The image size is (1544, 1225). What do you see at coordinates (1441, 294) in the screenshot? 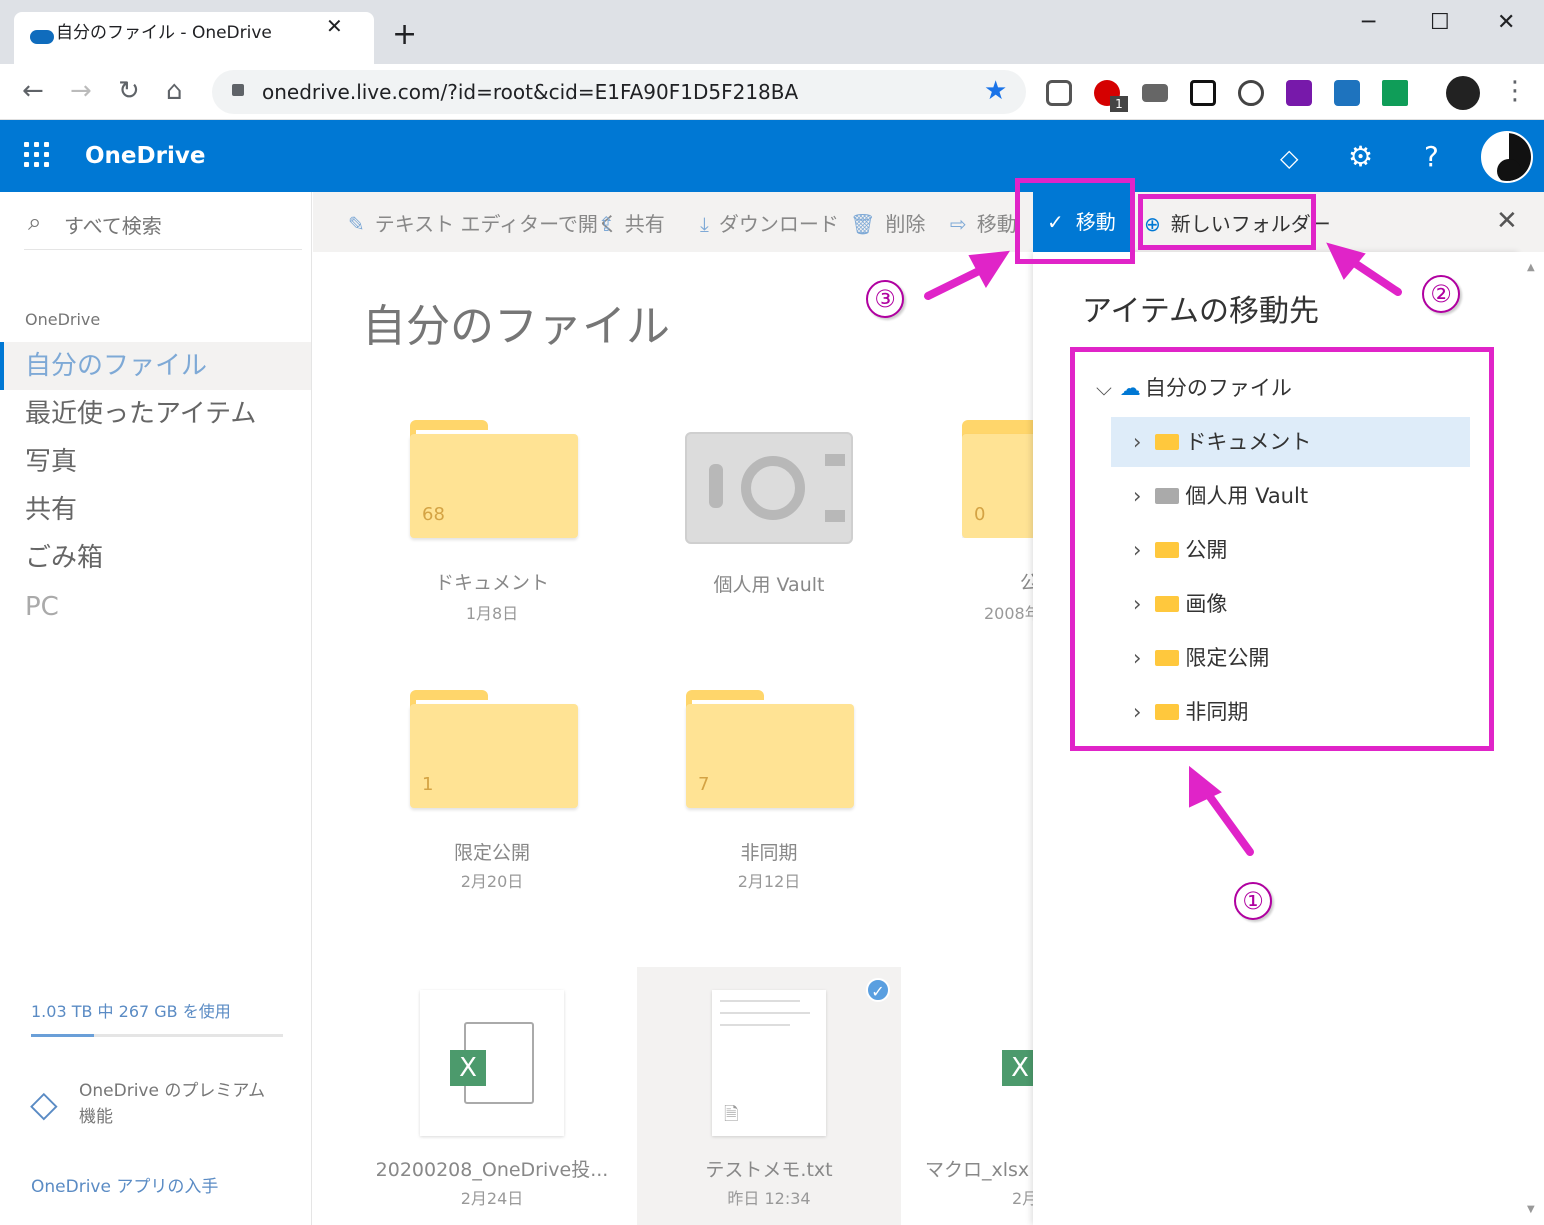
I see `annotation-number-2: ②` at bounding box center [1441, 294].